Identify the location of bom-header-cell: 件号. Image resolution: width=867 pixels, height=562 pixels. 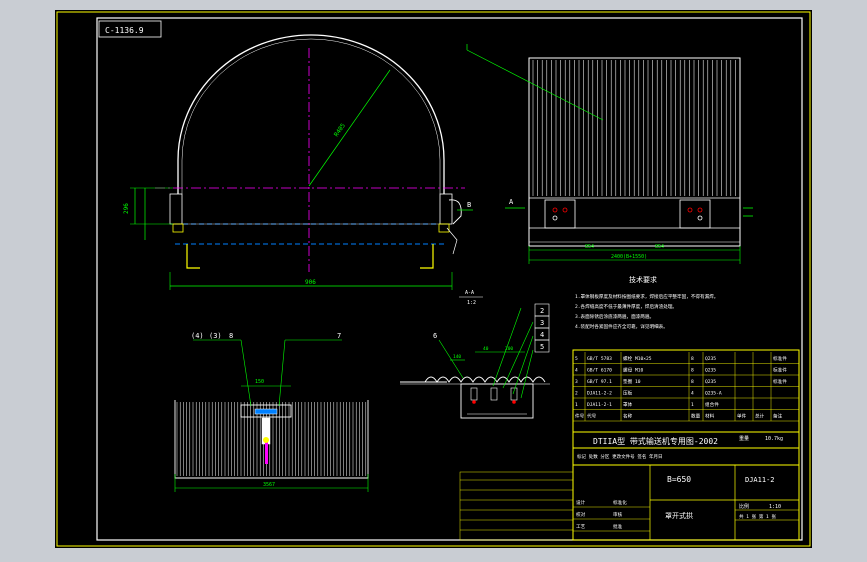
(580, 416).